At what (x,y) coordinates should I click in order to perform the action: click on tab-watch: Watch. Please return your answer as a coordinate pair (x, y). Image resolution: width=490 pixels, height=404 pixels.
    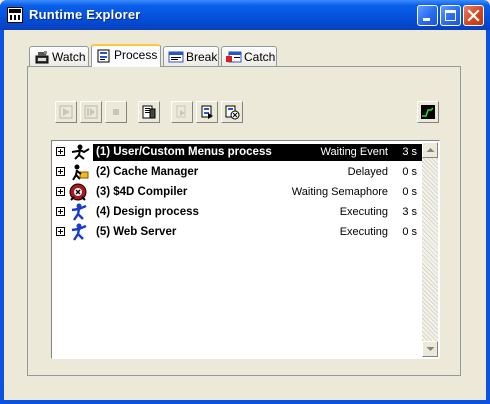
    Looking at the image, I should click on (59, 56).